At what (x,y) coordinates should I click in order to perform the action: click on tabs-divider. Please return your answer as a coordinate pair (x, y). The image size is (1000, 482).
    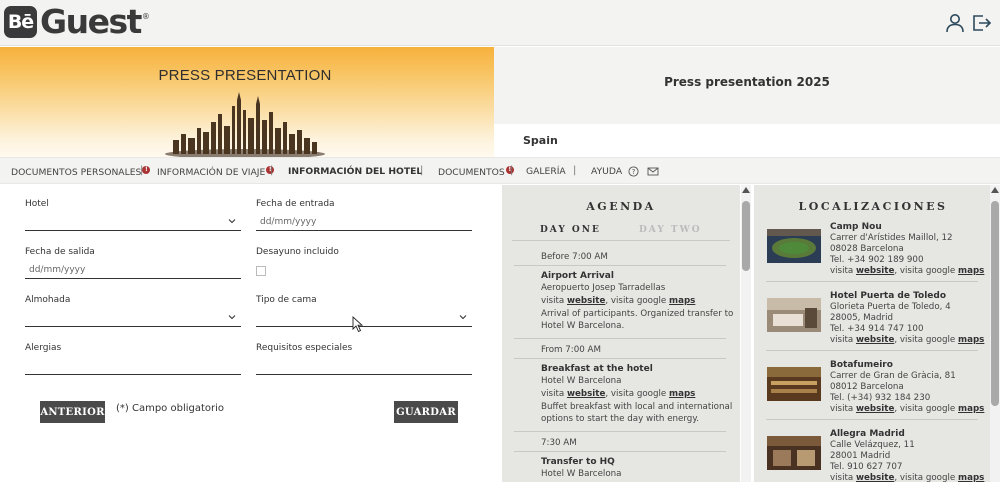
    Looking at the image, I should click on (621, 240).